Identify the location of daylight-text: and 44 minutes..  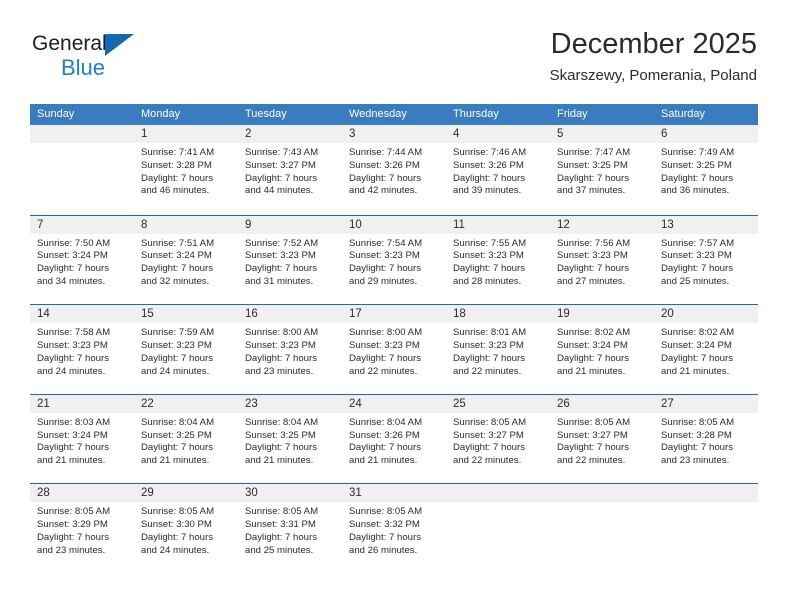
(279, 191).